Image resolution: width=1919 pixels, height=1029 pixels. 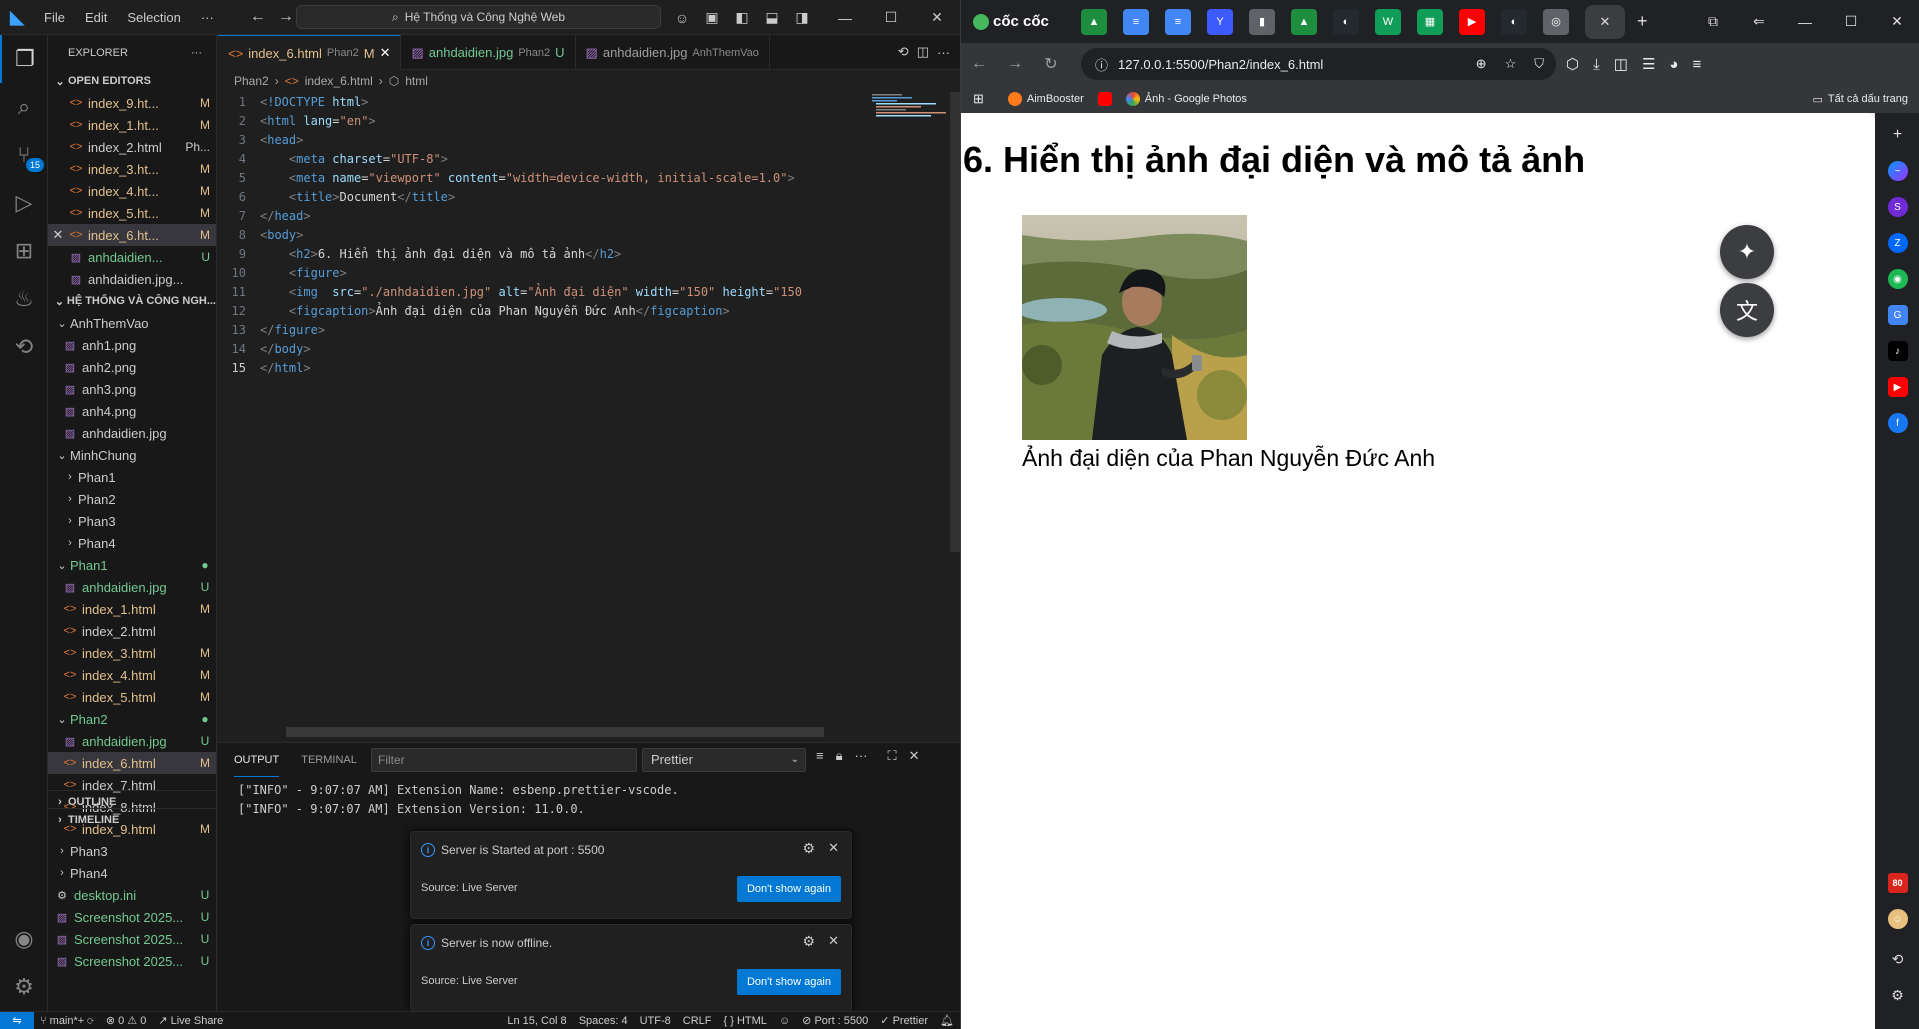 I want to click on game-icon: ◉, so click(x=1897, y=279).